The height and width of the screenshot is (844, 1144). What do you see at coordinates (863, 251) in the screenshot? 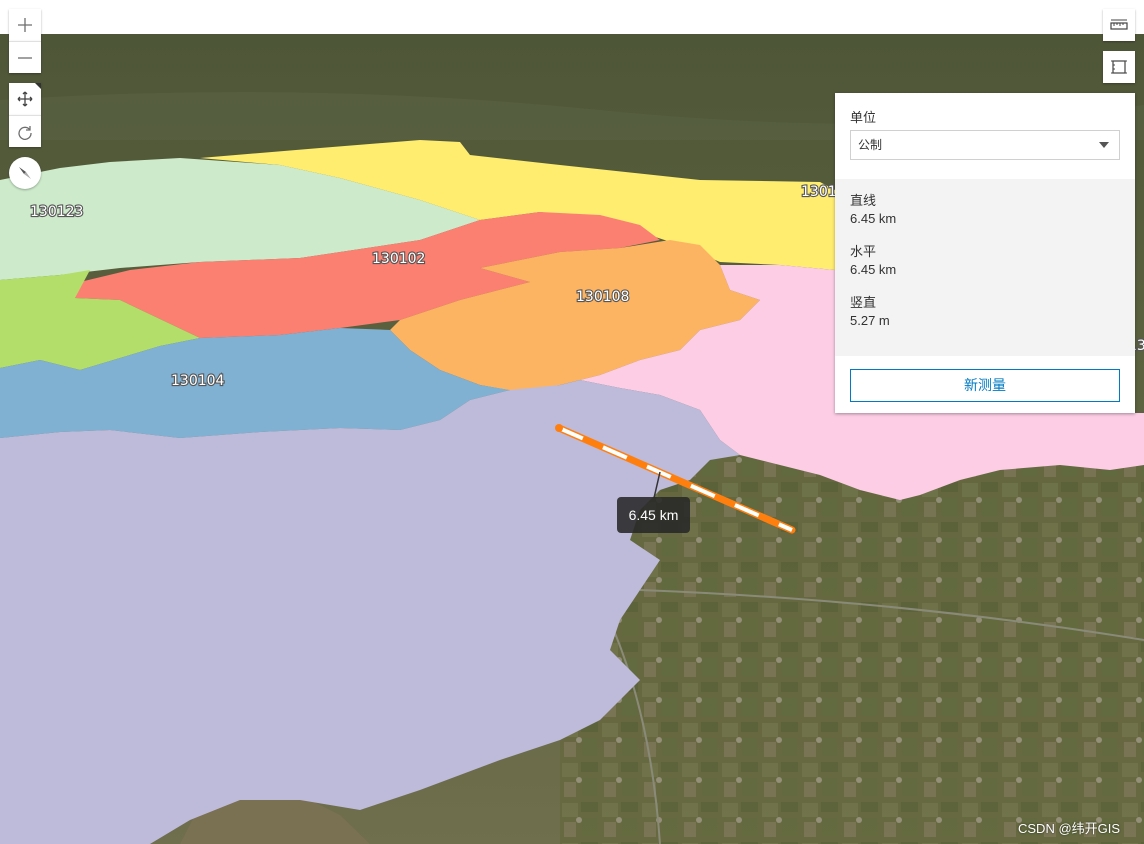
I see `horizontal-distance-label: 水平` at bounding box center [863, 251].